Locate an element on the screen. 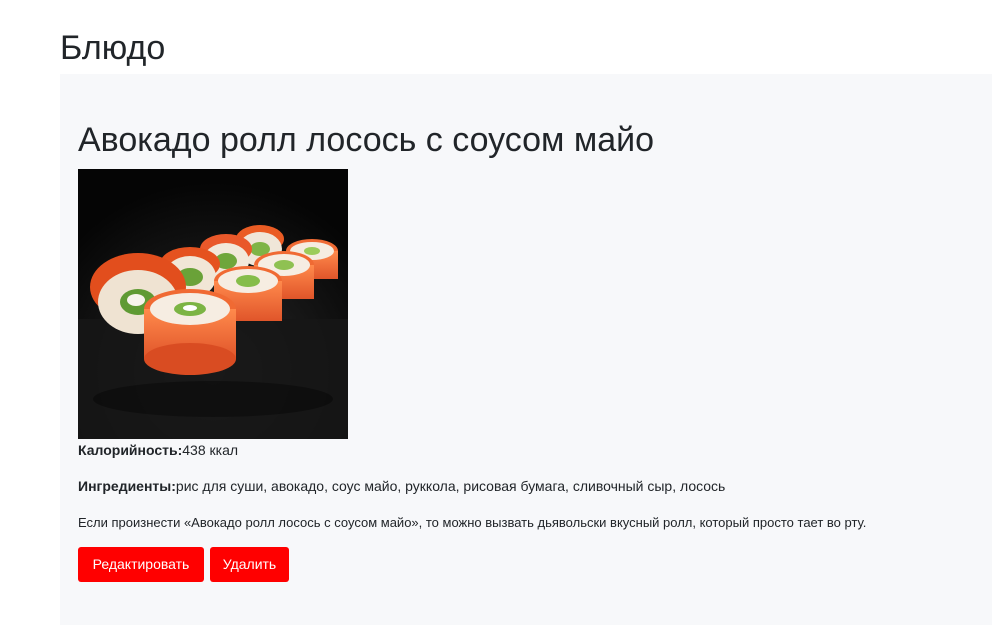 The height and width of the screenshot is (637, 992). calories-line: Калорийность:438 ккал is located at coordinates (158, 450).